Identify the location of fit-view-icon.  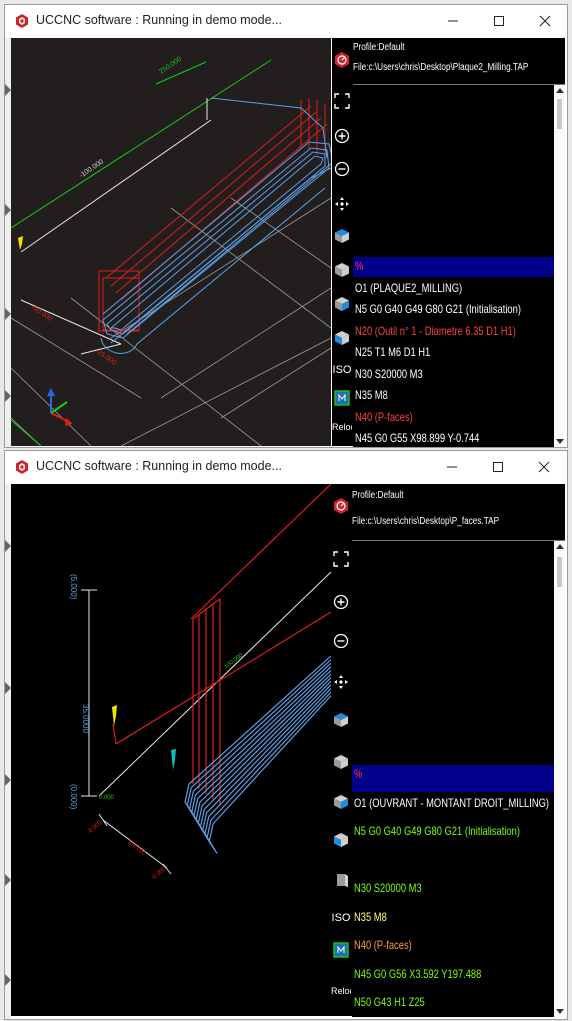
(342, 101).